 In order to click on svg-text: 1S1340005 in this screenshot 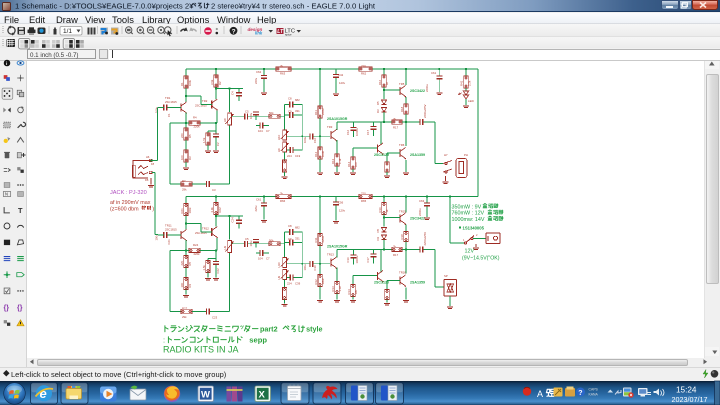, I will do `click(474, 228)`.